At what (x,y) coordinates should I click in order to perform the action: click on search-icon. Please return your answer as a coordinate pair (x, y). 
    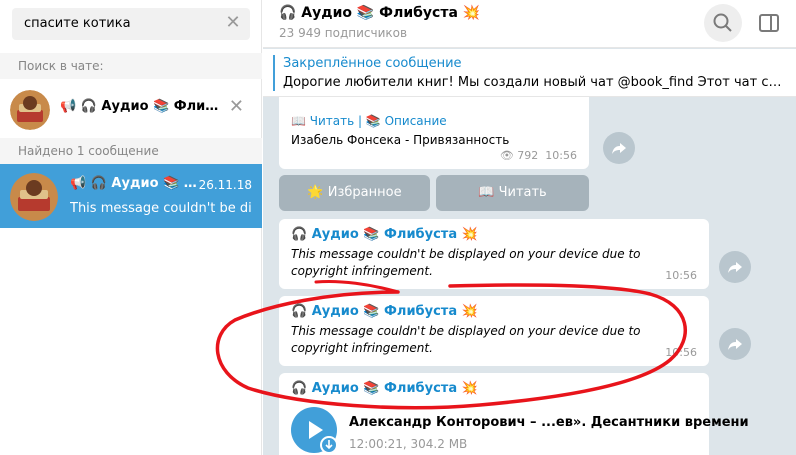
    Looking at the image, I should click on (722, 22).